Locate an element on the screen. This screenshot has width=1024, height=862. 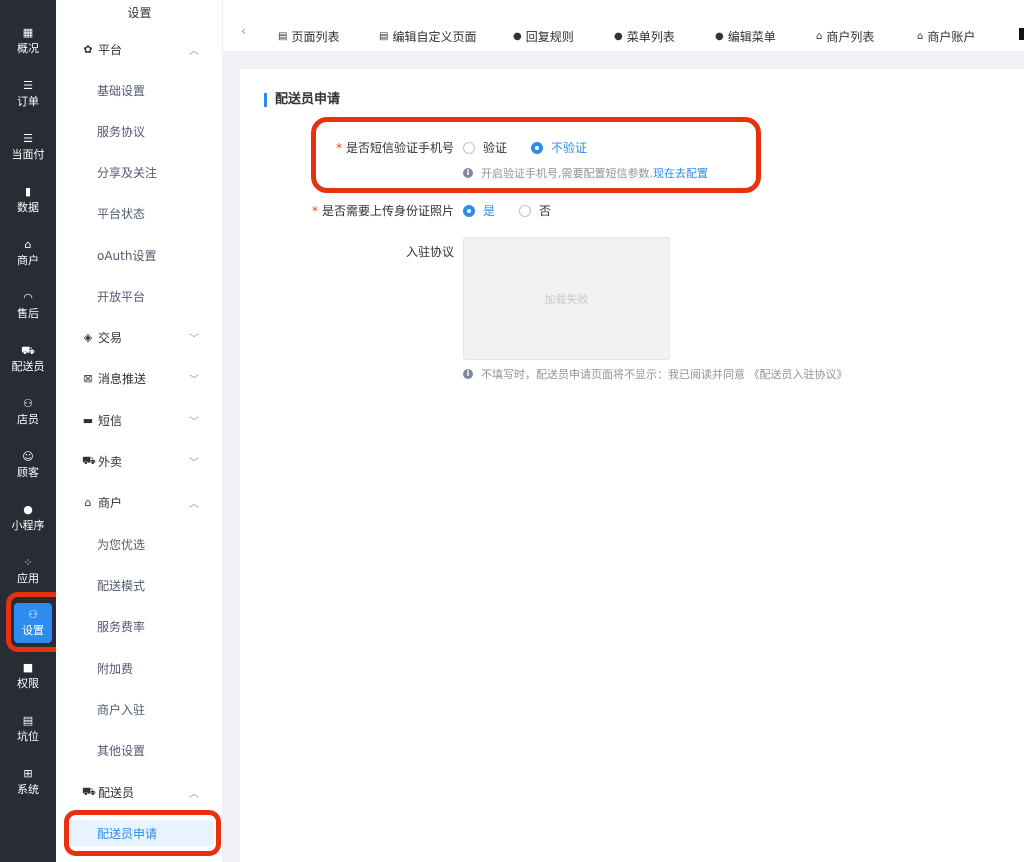
message-icon: ▬ is located at coordinates (88, 420).